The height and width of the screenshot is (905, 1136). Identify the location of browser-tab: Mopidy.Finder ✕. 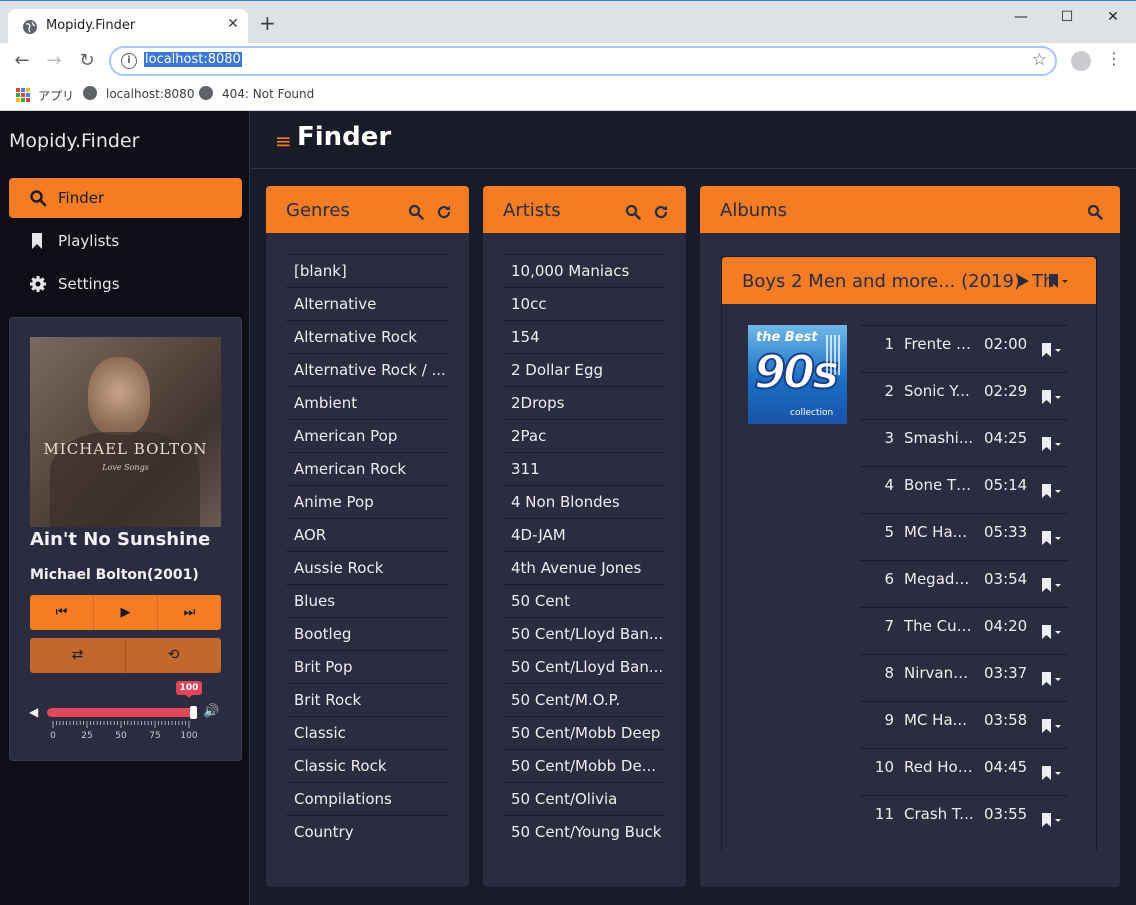
(128, 26).